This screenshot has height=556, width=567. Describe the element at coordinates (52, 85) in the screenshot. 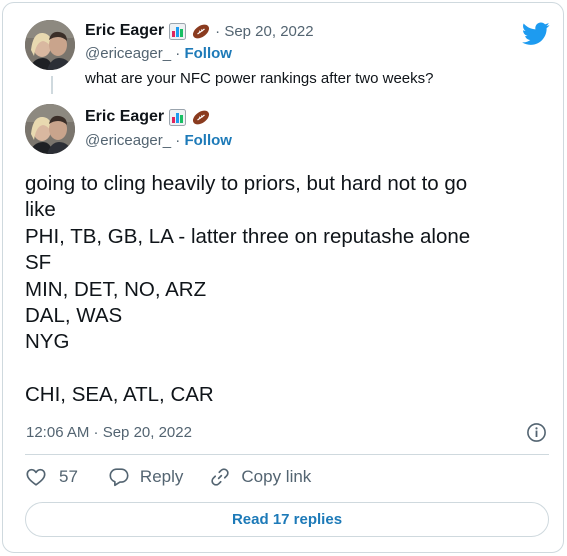

I see `thread-connector-line` at that location.